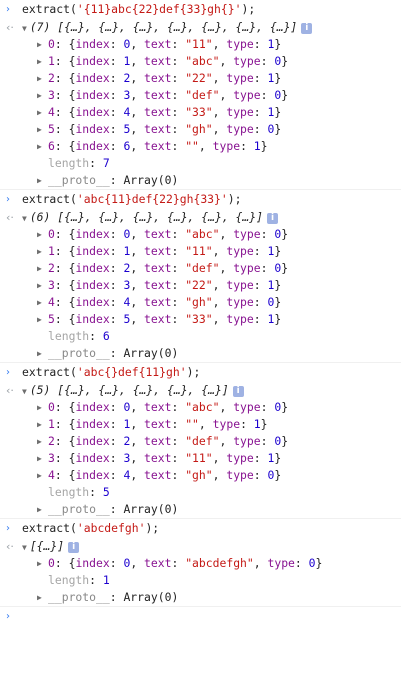  What do you see at coordinates (200, 61) in the screenshot?
I see `array-item-row: ▶ 1: {index: 1, text: "abc", type: 0}` at bounding box center [200, 61].